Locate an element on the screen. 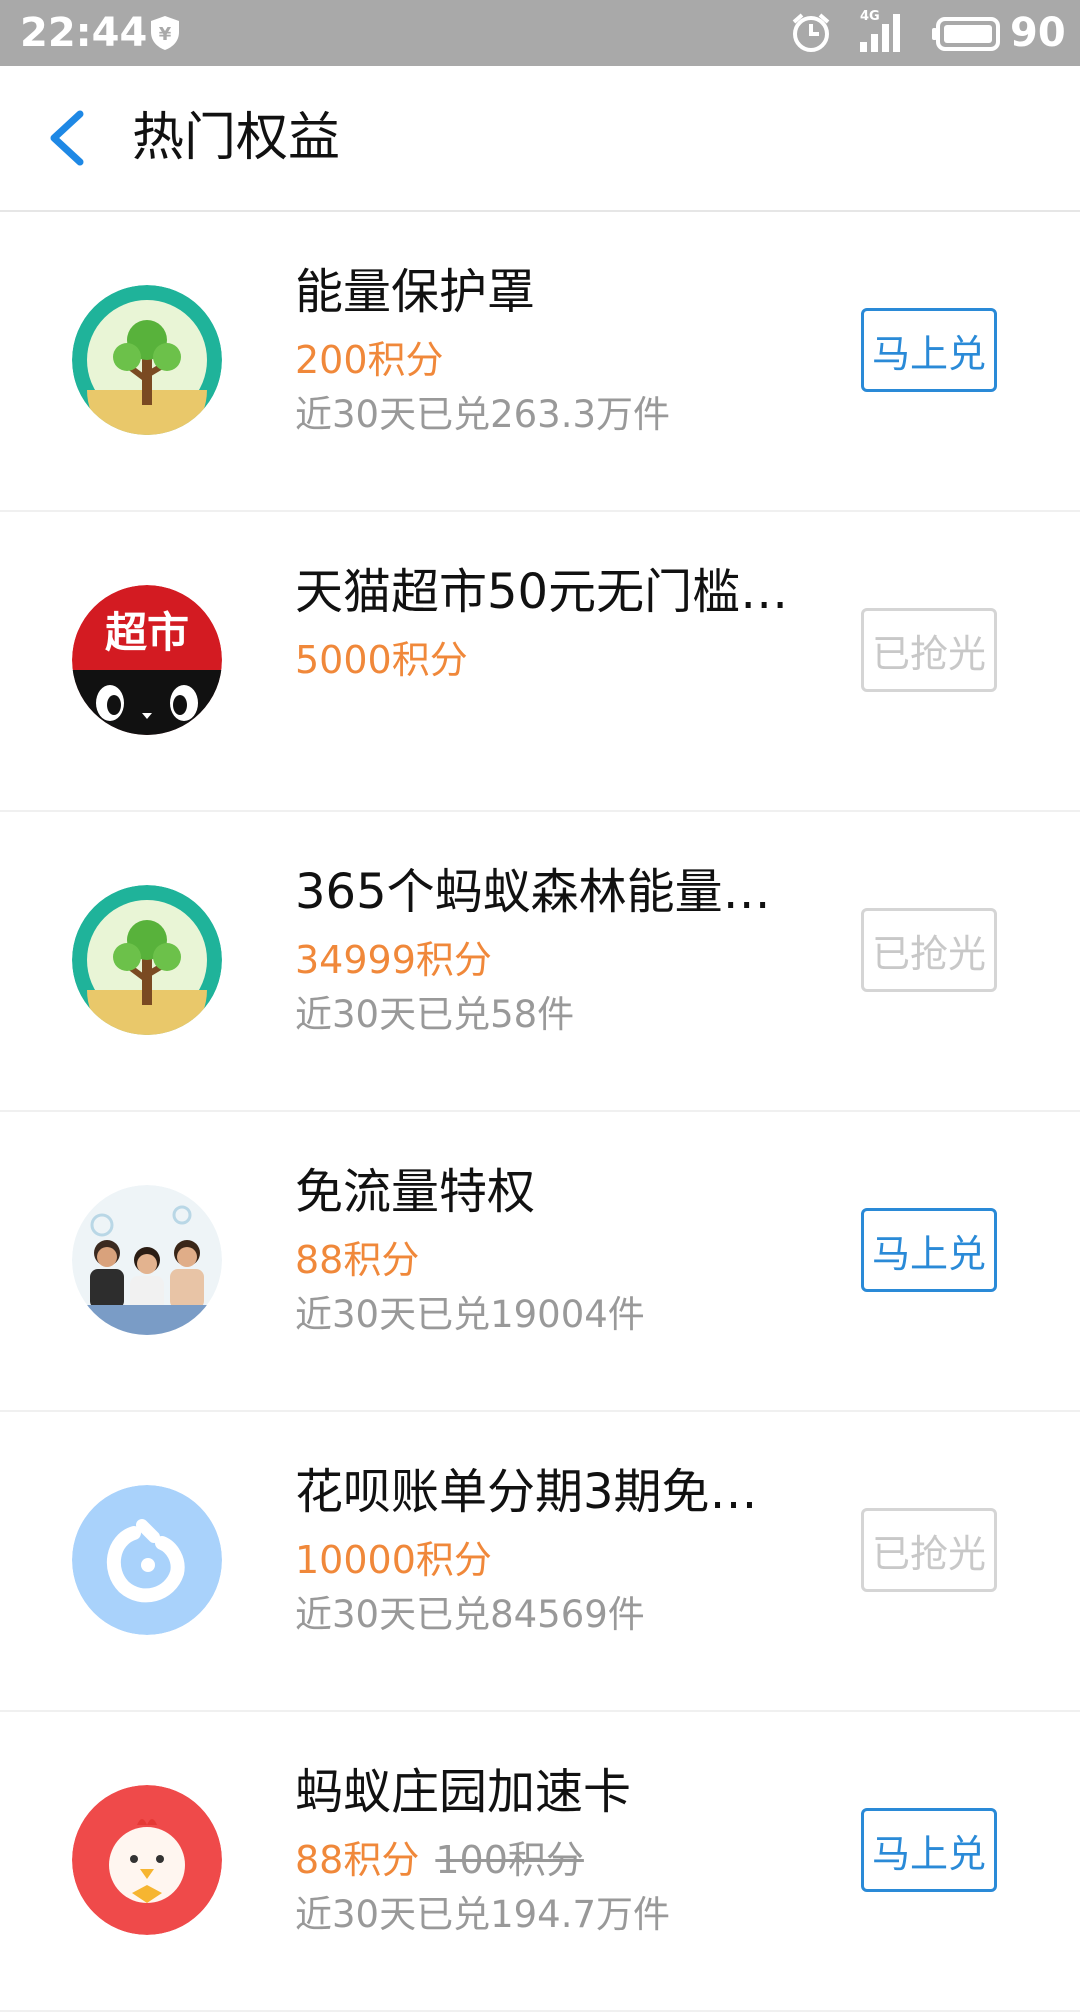  people-photo-icon is located at coordinates (147, 1260).